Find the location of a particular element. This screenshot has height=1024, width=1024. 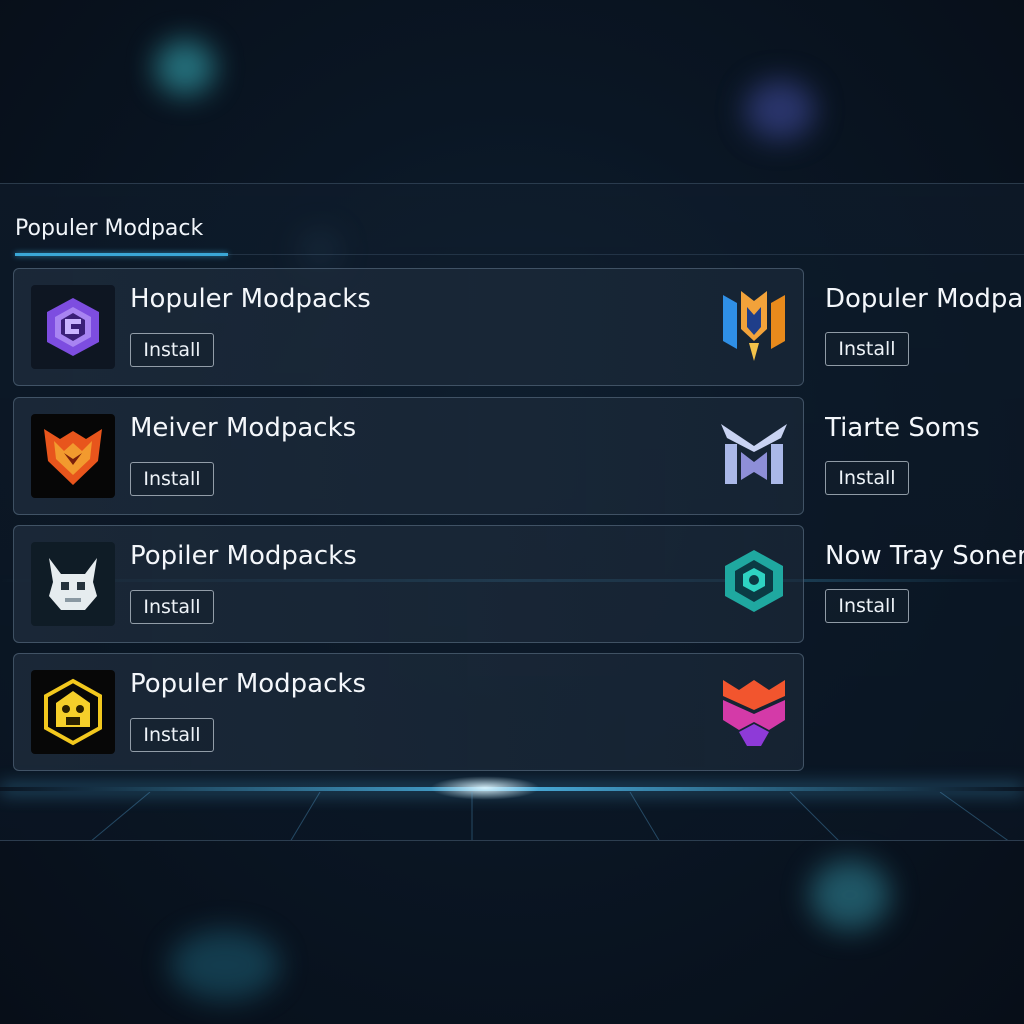

card-title: Hopuler Modpacks is located at coordinates (250, 299).